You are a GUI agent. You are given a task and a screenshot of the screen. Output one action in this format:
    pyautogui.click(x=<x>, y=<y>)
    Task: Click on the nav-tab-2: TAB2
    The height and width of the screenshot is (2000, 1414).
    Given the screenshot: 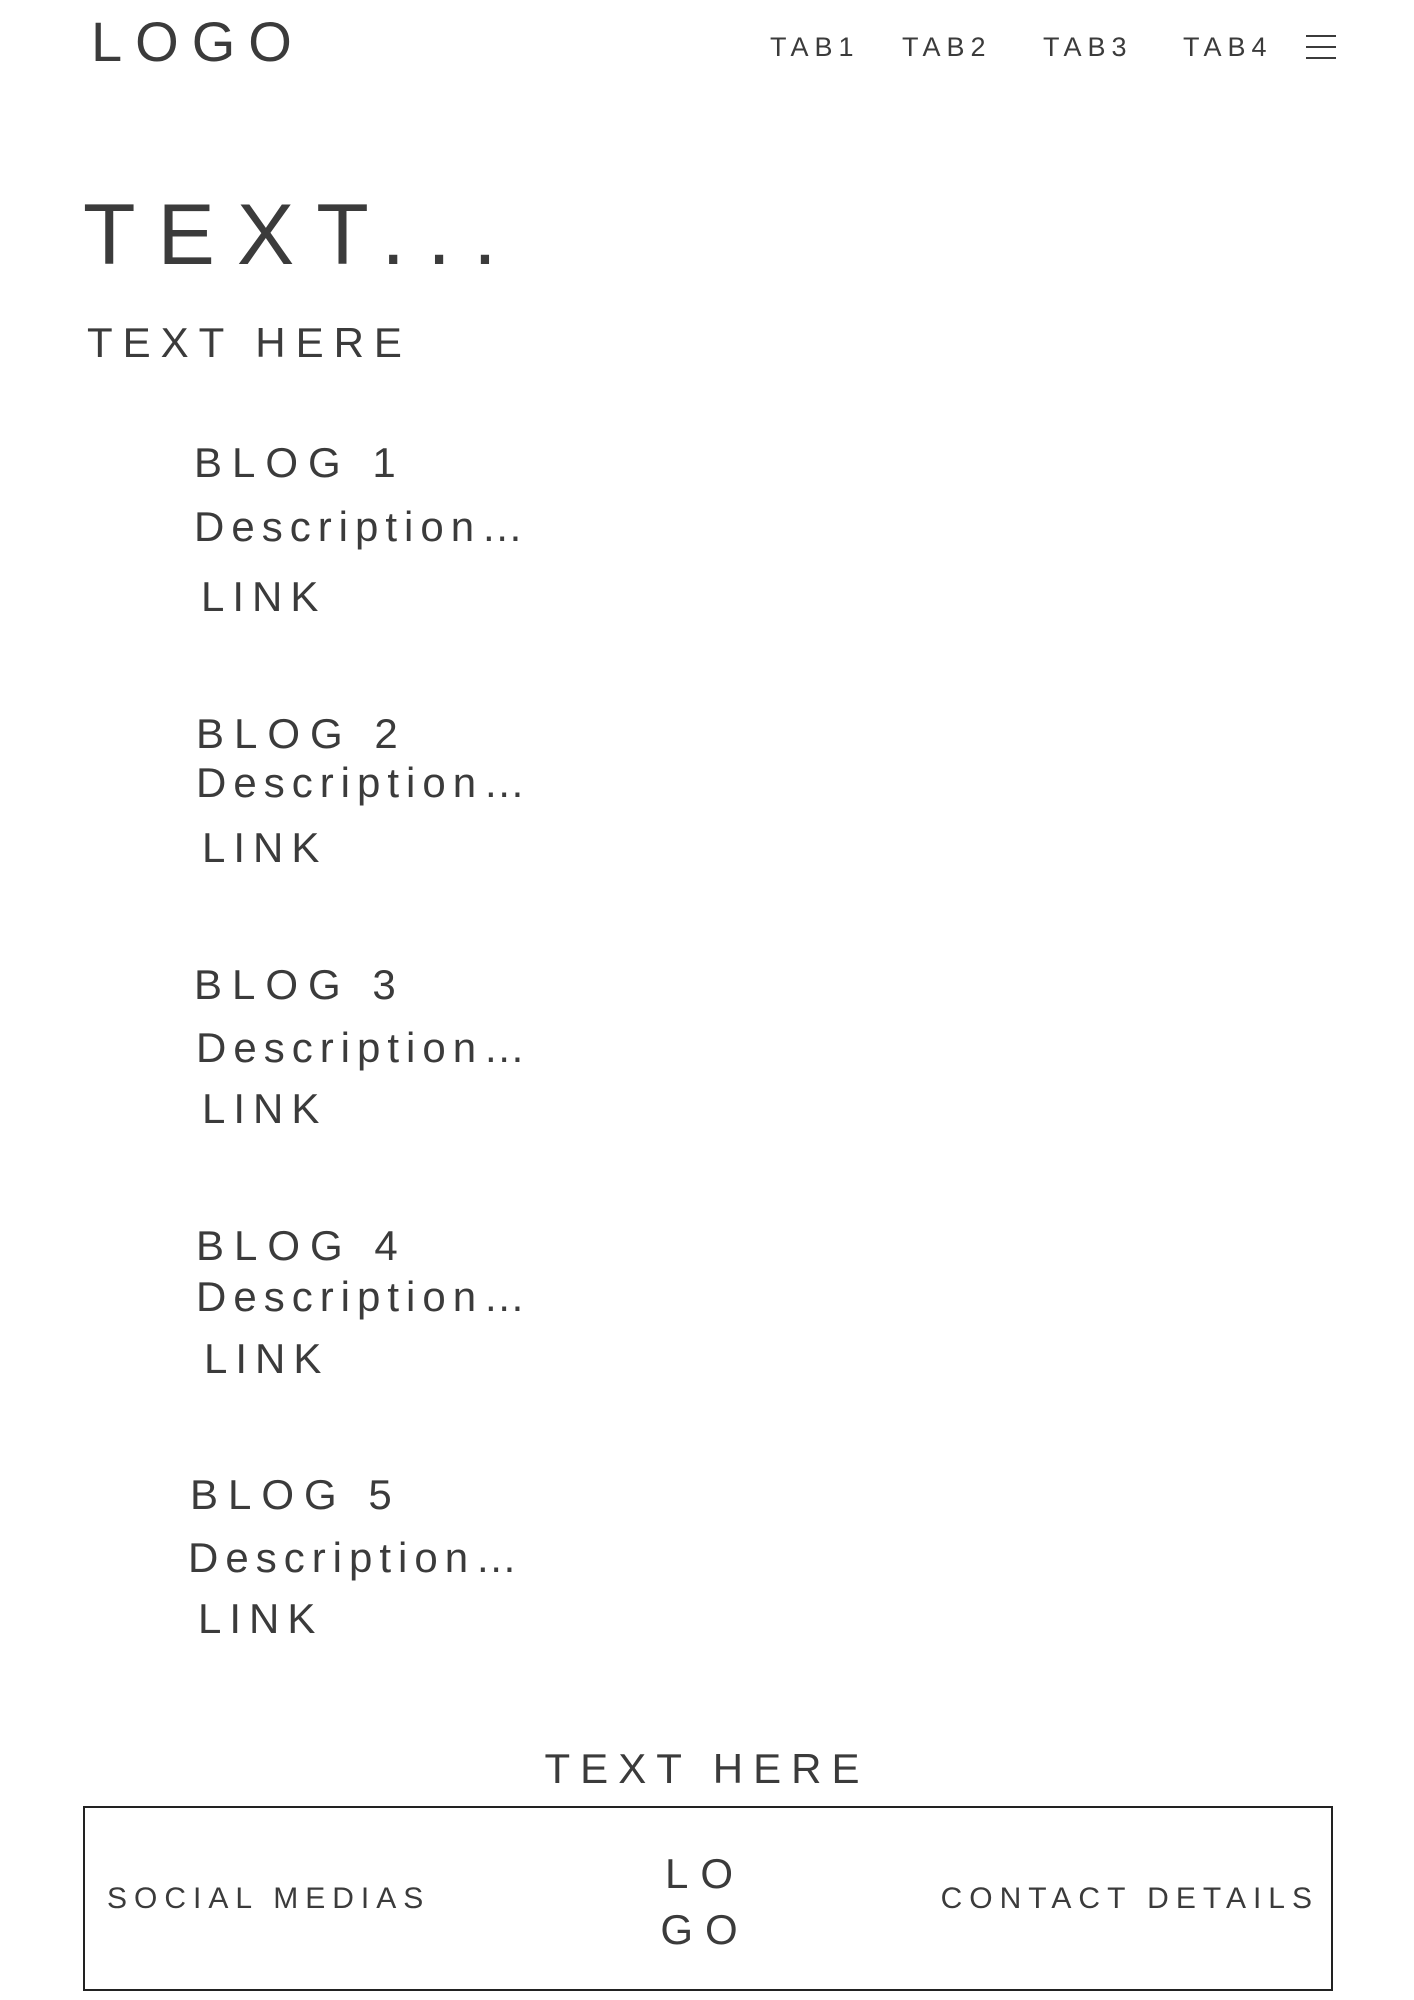 What is the action you would take?
    pyautogui.click(x=947, y=47)
    